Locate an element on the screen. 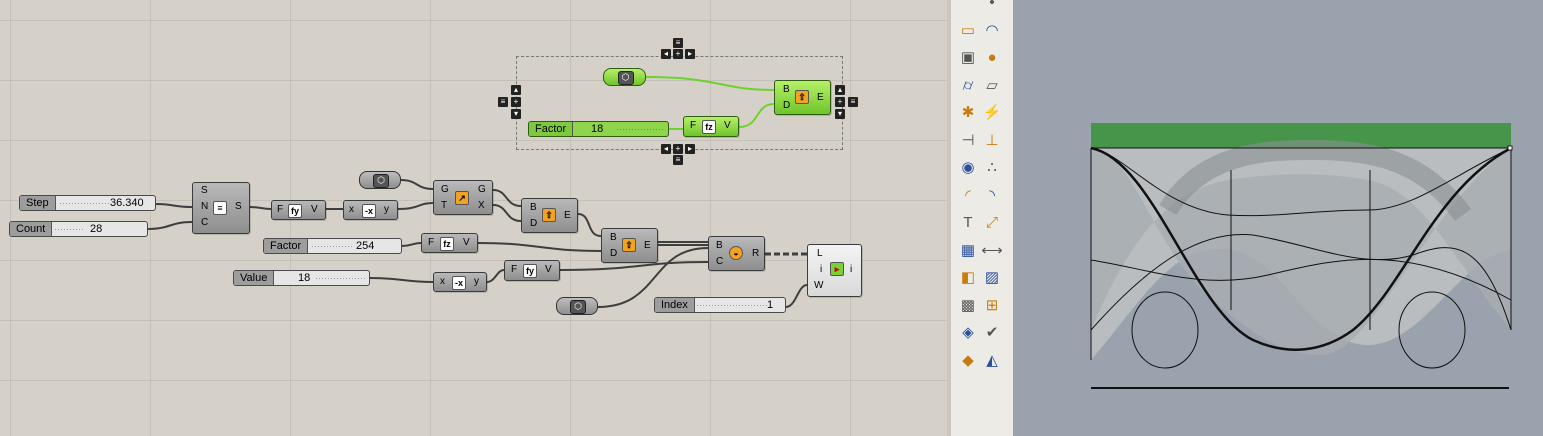 The width and height of the screenshot is (1543, 436). lightning-icon: ⚡ is located at coordinates (992, 113).